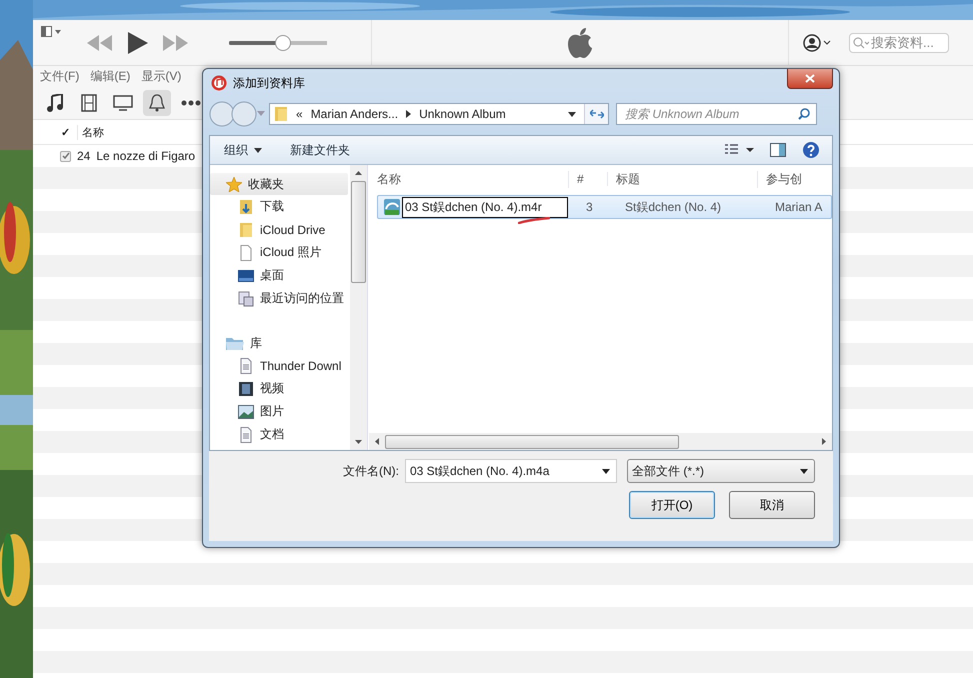 This screenshot has height=678, width=973. What do you see at coordinates (588, 179) in the screenshot?
I see `column-header: #` at bounding box center [588, 179].